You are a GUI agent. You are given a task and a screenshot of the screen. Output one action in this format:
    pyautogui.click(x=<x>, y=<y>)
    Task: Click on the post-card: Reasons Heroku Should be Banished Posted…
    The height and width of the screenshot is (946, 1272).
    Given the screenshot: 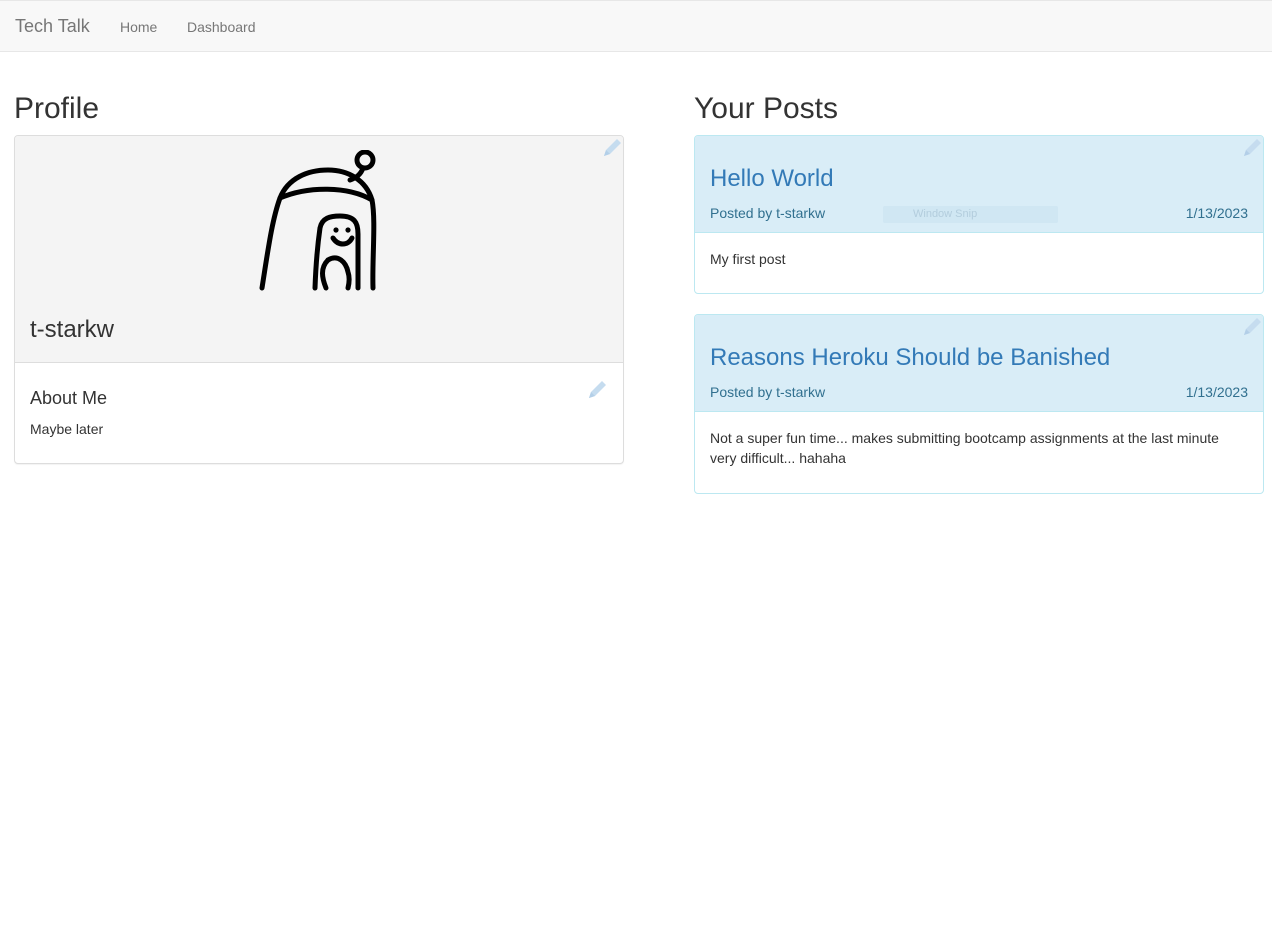 What is the action you would take?
    pyautogui.click(x=979, y=404)
    